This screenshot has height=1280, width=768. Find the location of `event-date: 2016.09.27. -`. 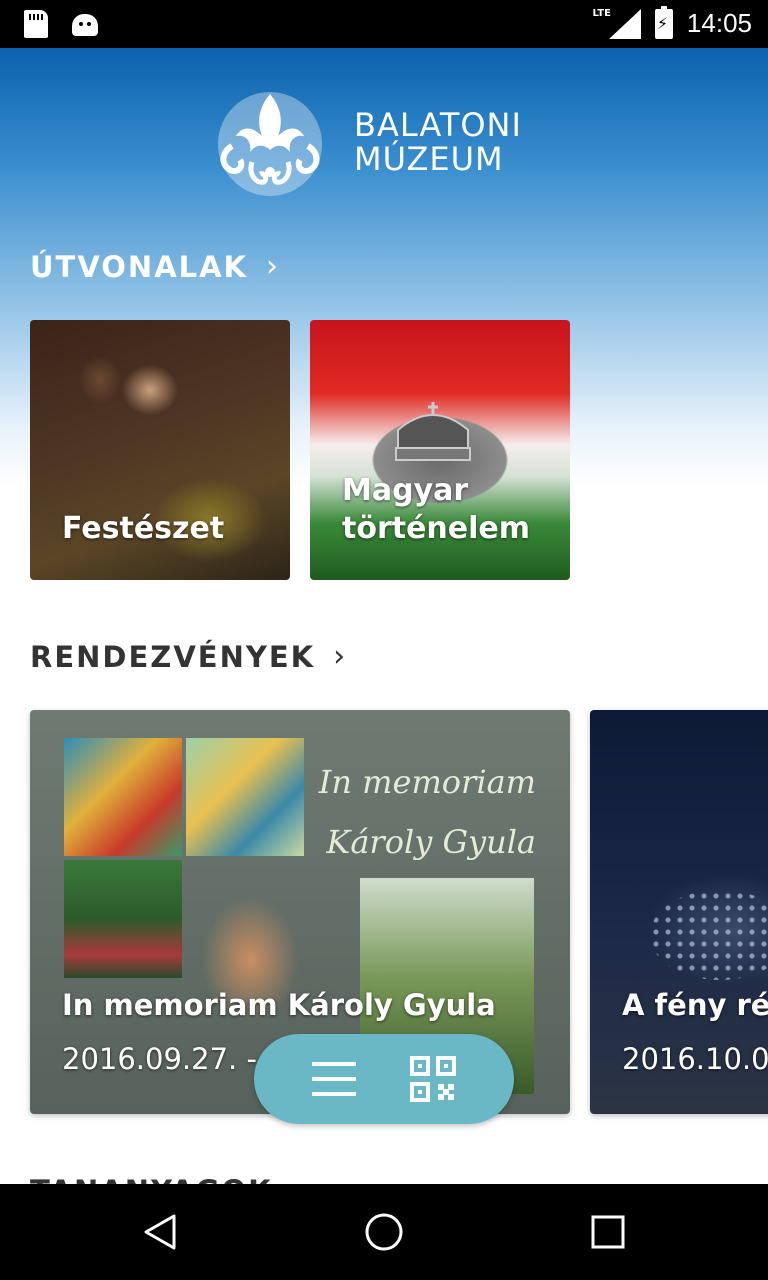

event-date: 2016.09.27. - is located at coordinates (159, 1059).